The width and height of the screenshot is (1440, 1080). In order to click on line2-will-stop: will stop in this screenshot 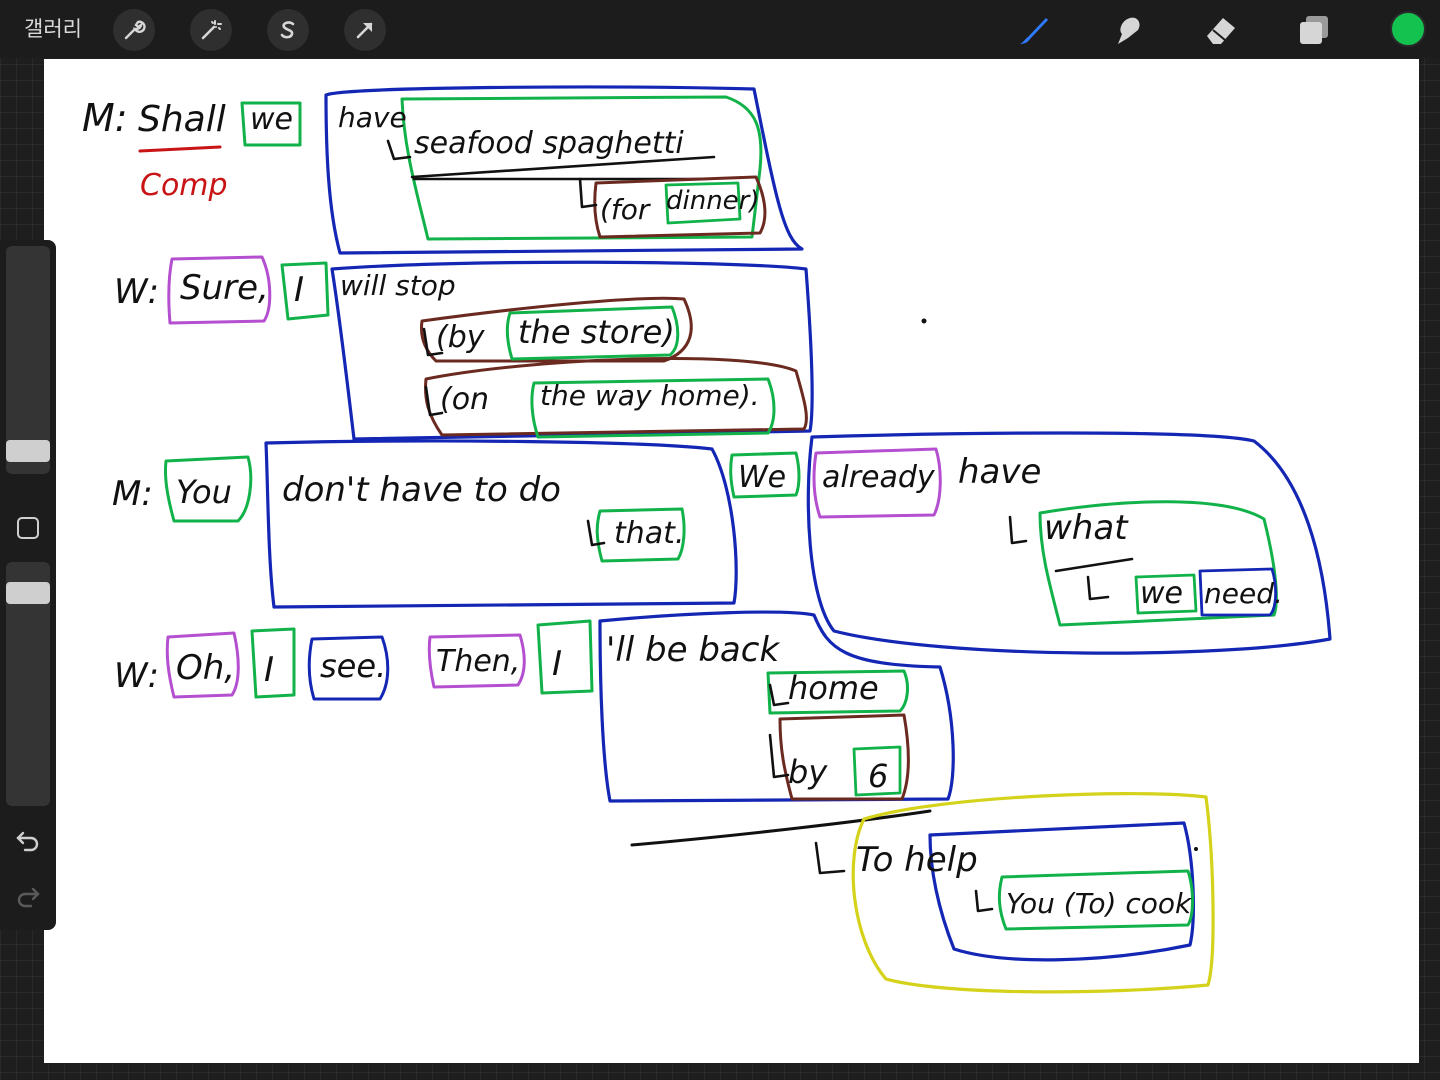, I will do `click(398, 285)`.